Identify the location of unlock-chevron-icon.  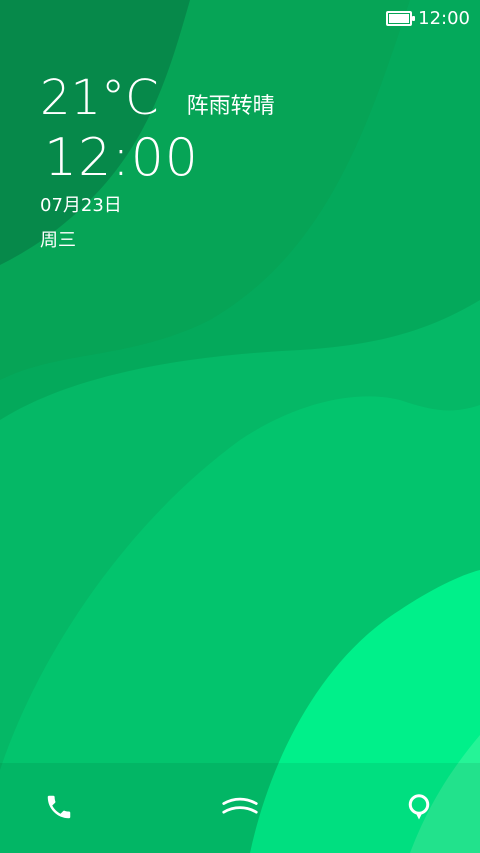
(240, 807).